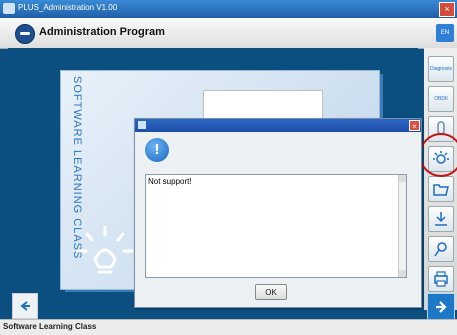  I want to click on folder-icon, so click(441, 190).